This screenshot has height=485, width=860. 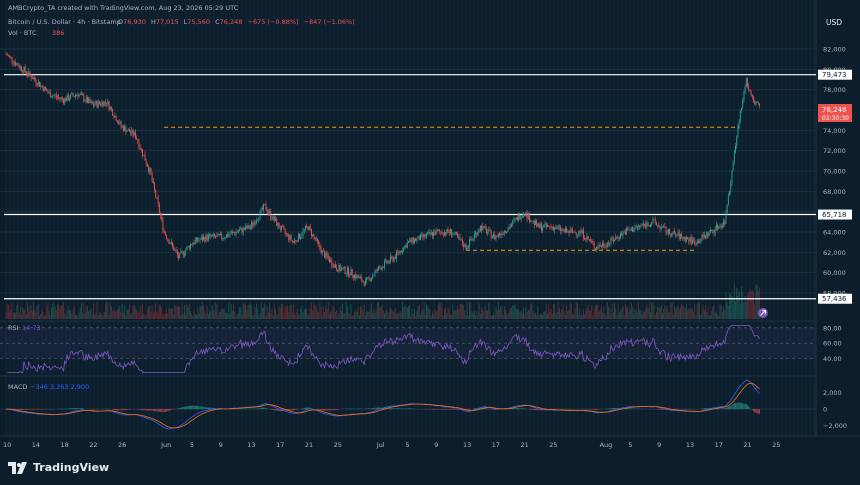 I want to click on currency-label: USD, so click(x=834, y=22).